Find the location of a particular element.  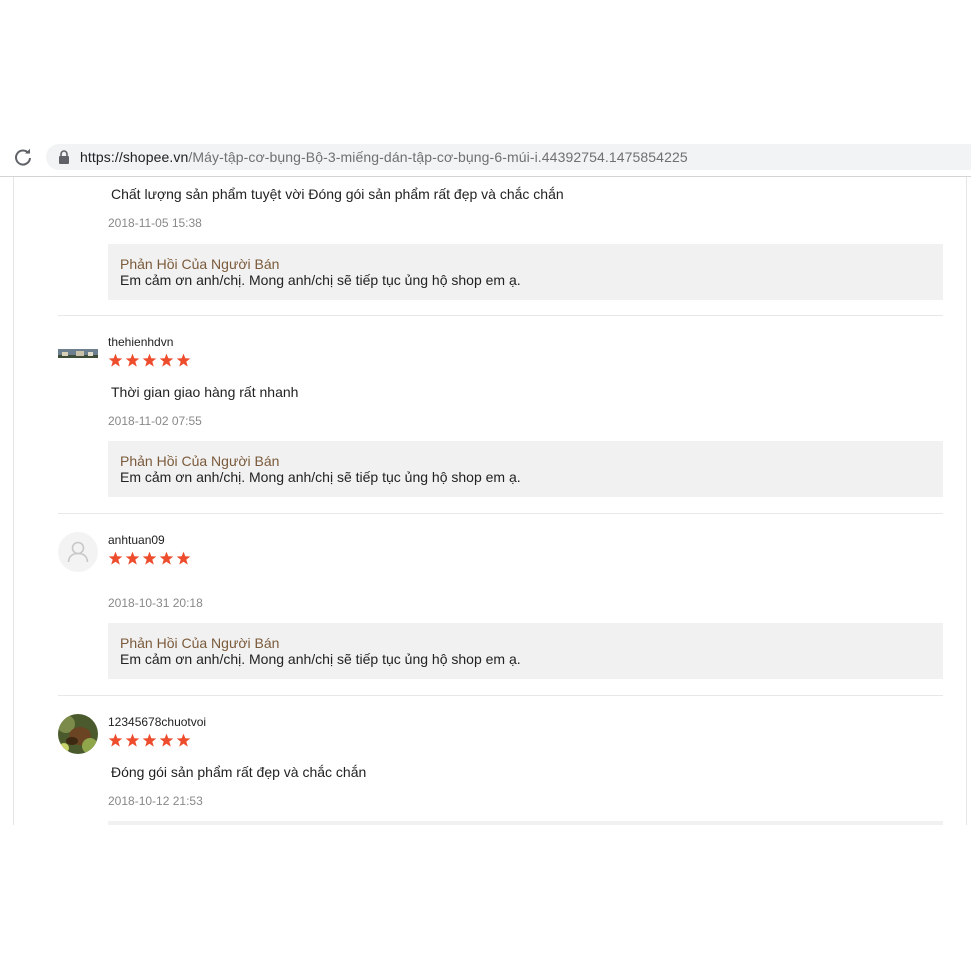

url-host: https://shopee.vn is located at coordinates (134, 157).